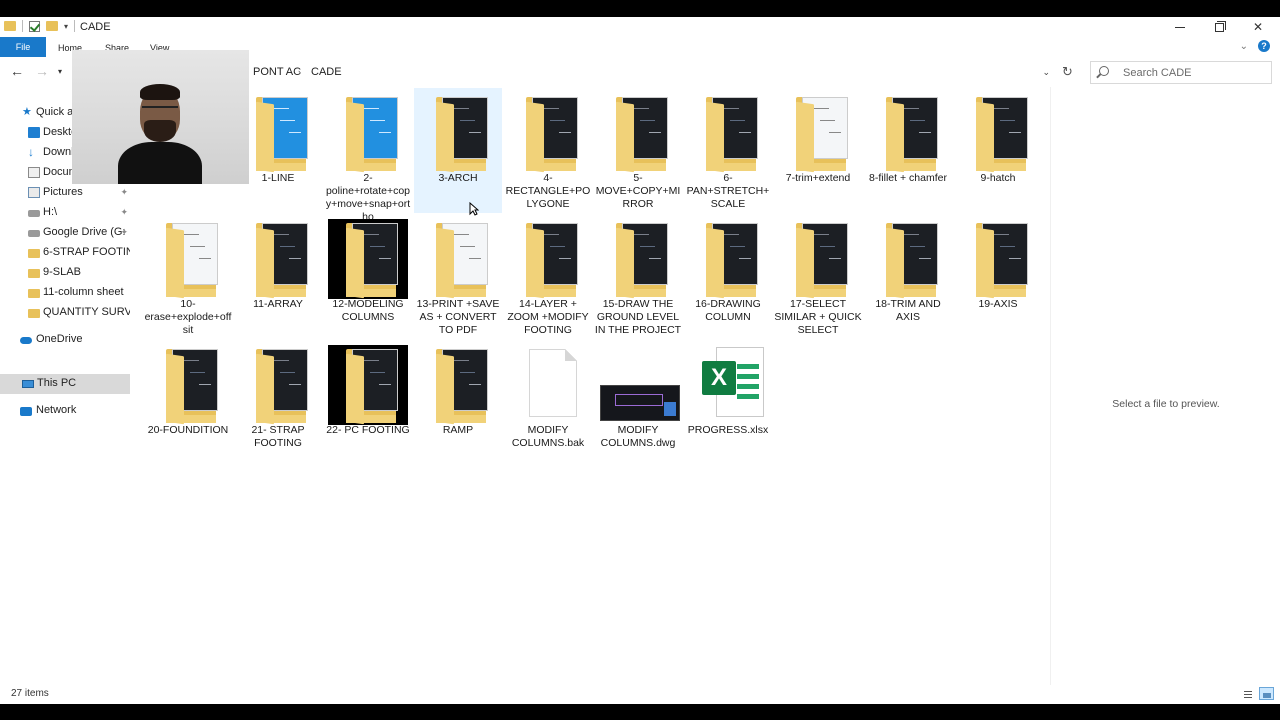 This screenshot has height=720, width=1280. What do you see at coordinates (1046, 72) in the screenshot?
I see `address-dropdown-chevron-icon: ⌄` at bounding box center [1046, 72].